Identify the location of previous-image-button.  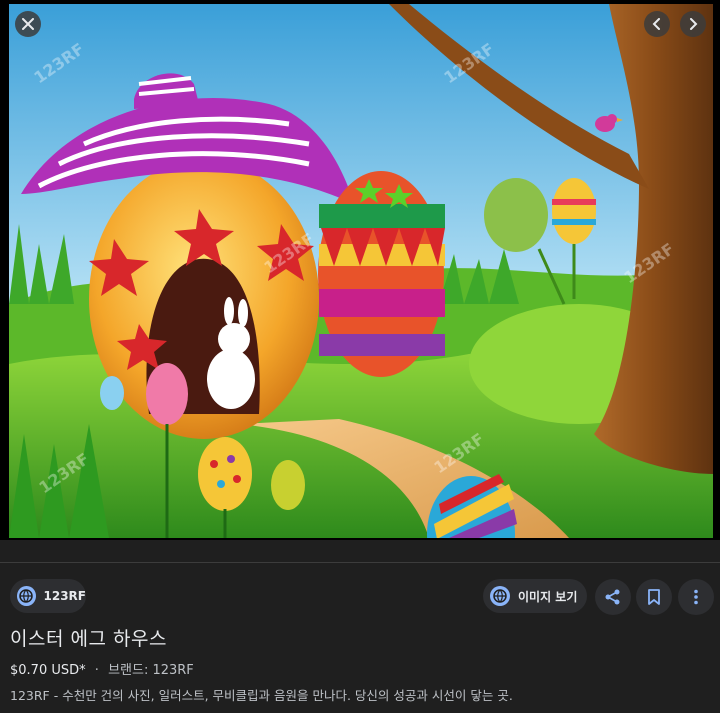
(657, 24).